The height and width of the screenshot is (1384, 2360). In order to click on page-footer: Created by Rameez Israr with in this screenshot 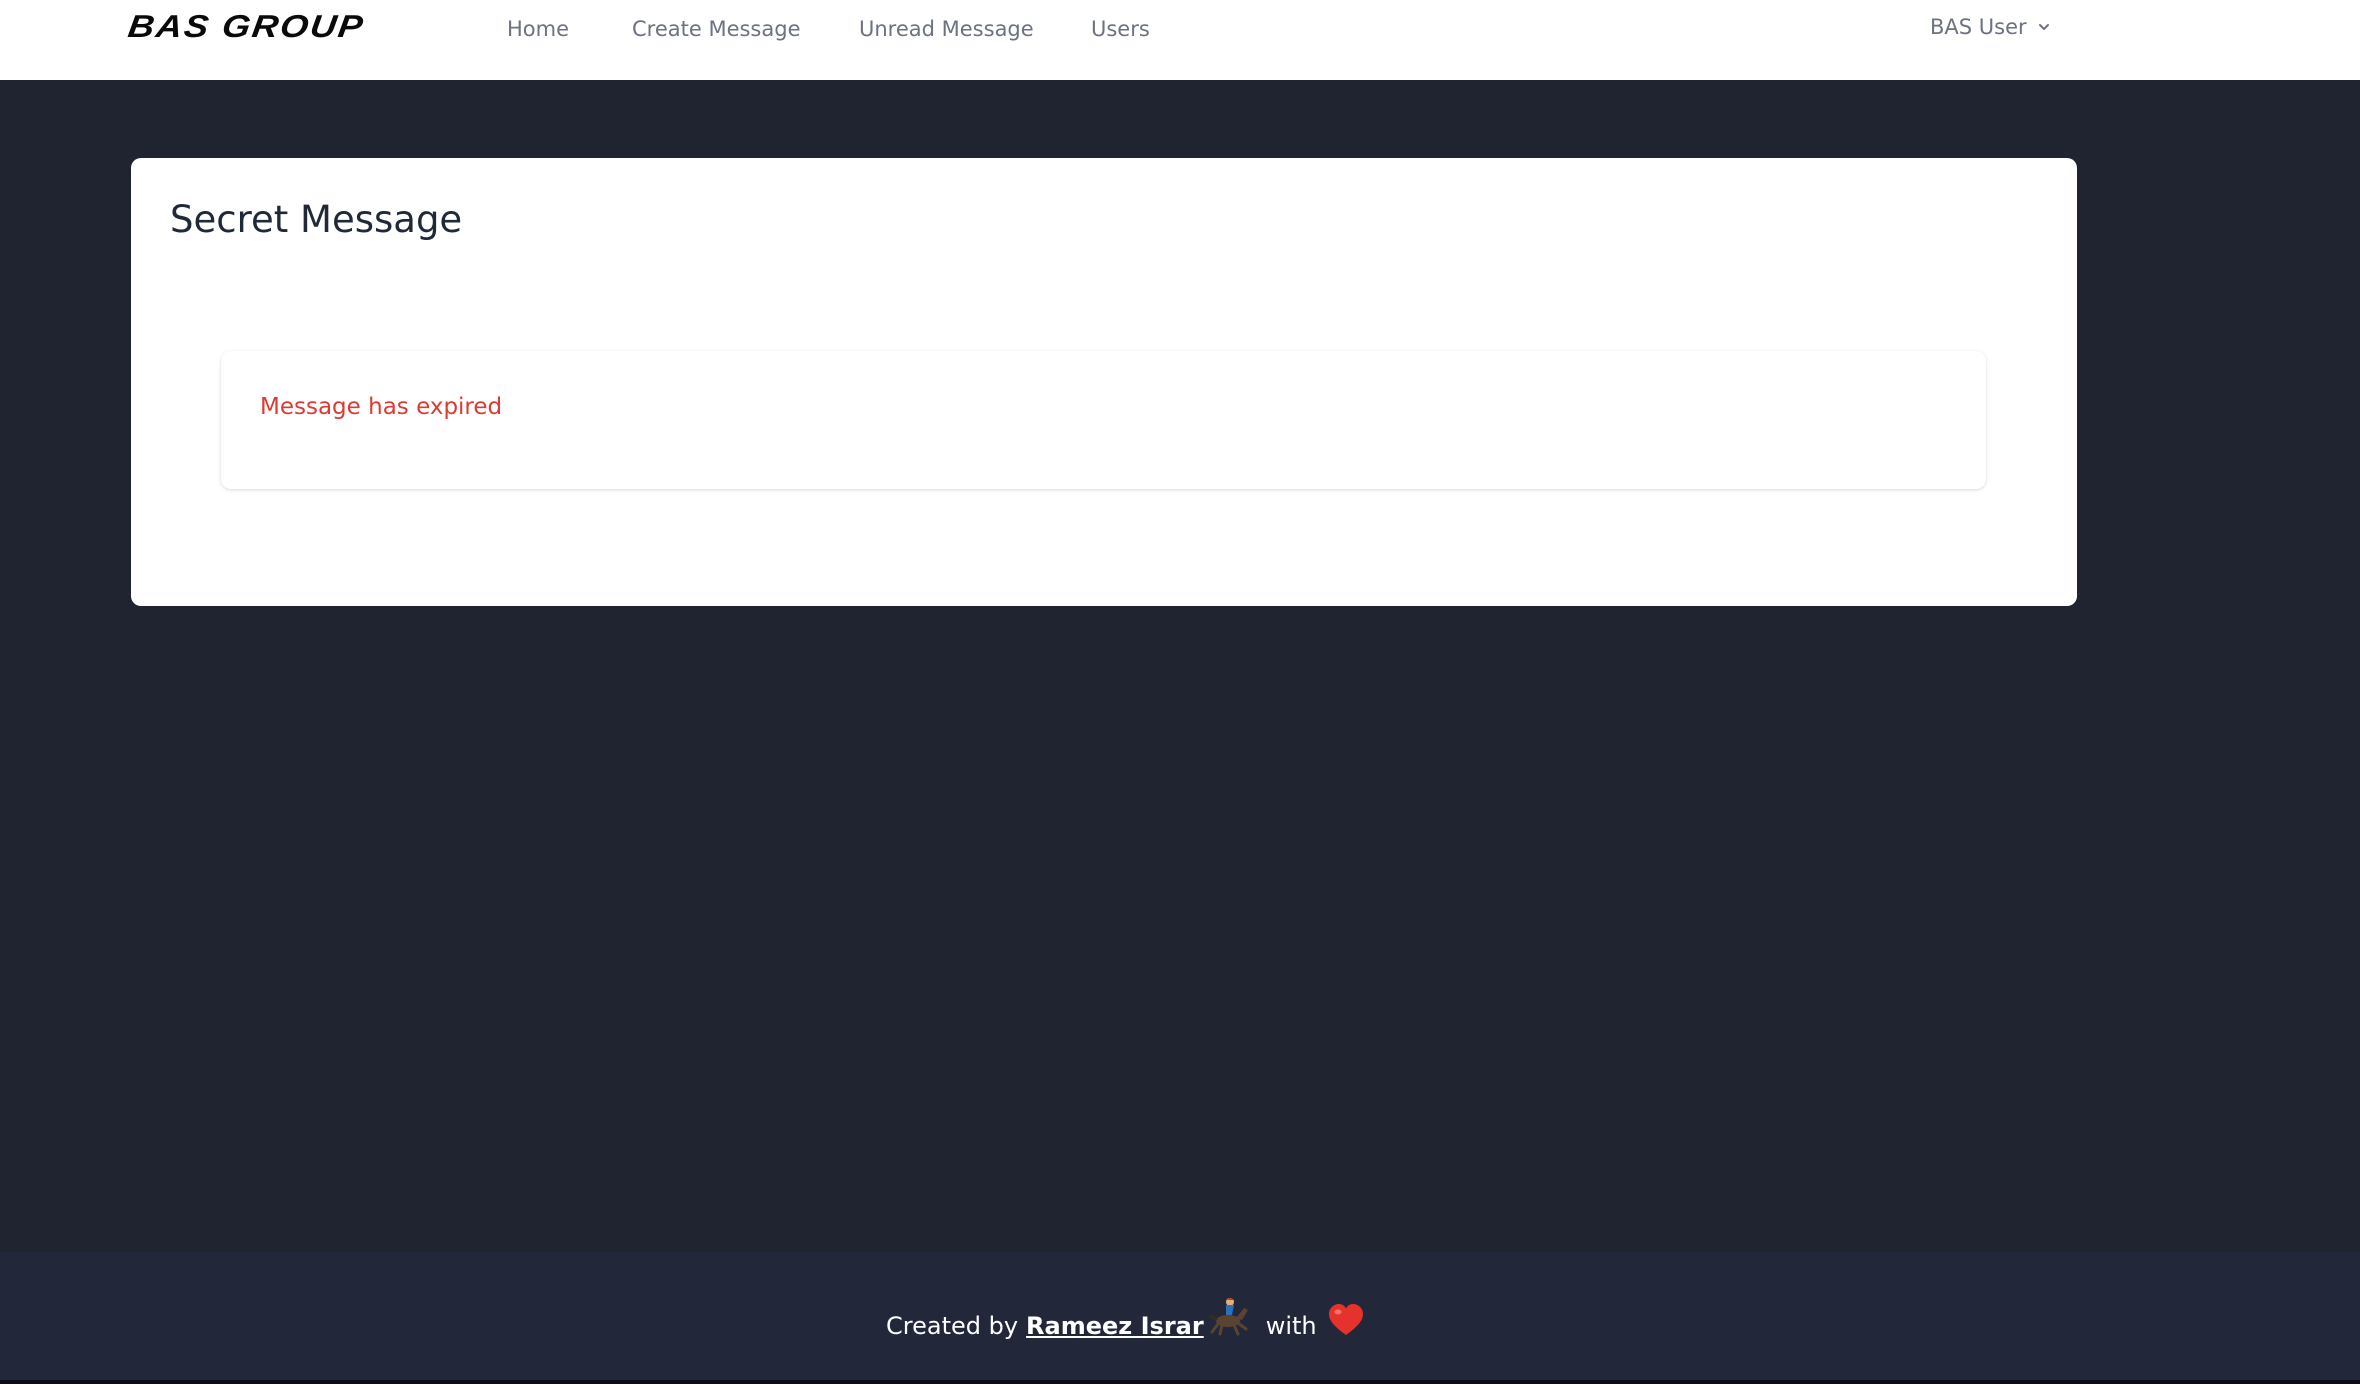, I will do `click(1180, 1316)`.